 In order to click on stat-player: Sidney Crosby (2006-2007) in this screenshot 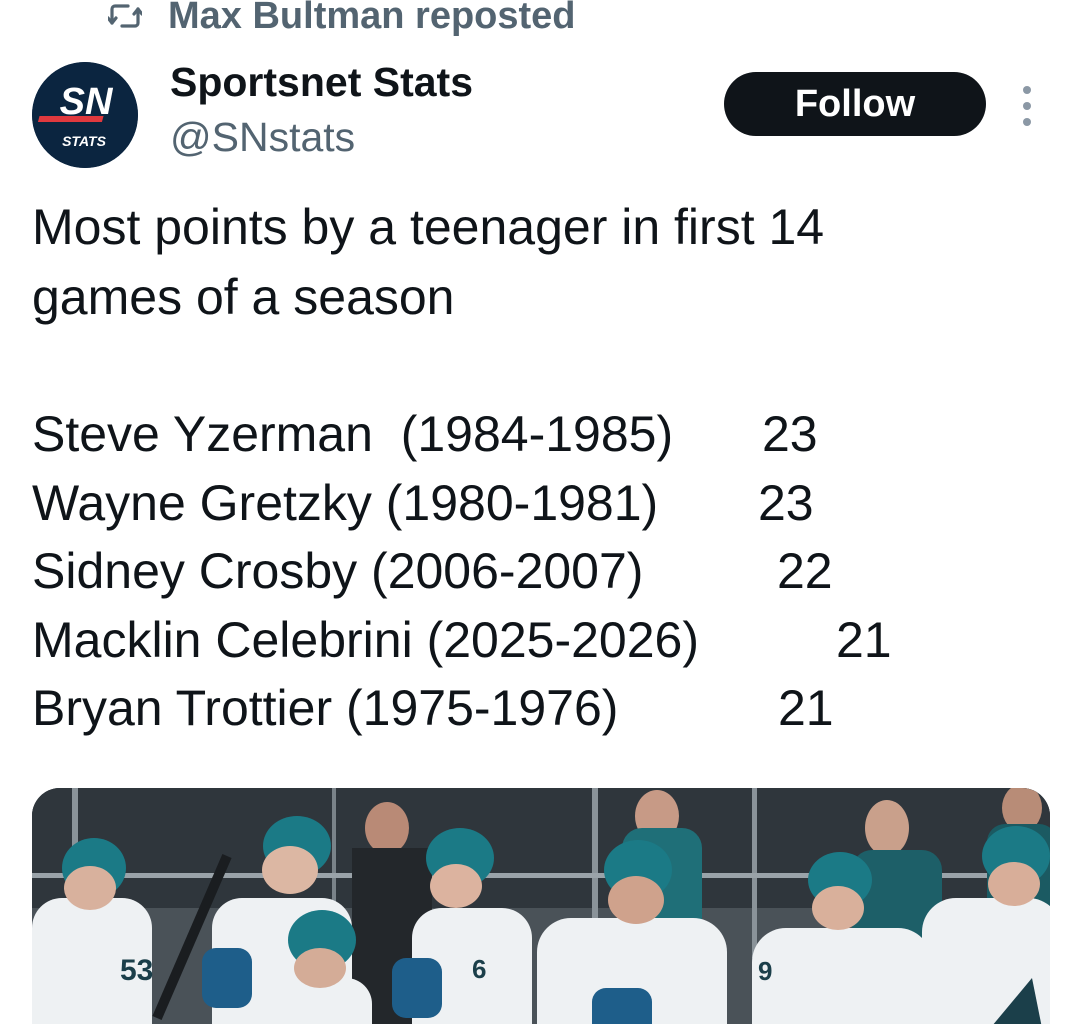, I will do `click(338, 571)`.